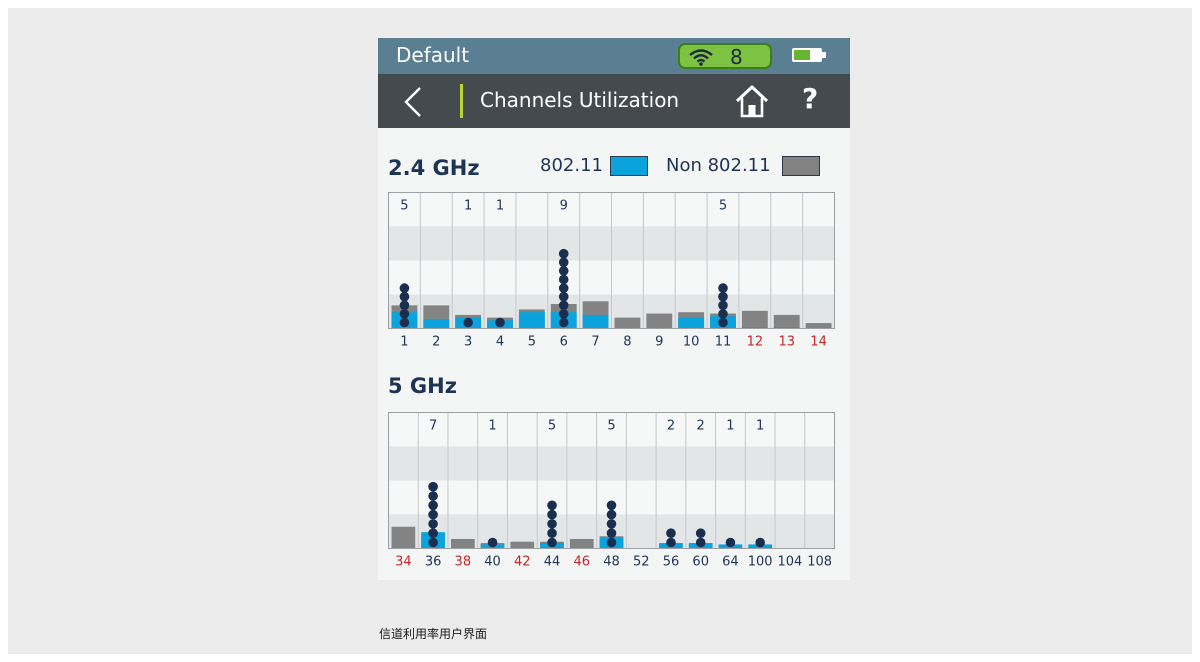  Describe the element at coordinates (552, 562) in the screenshot. I see `channel-tick-label: 44` at that location.